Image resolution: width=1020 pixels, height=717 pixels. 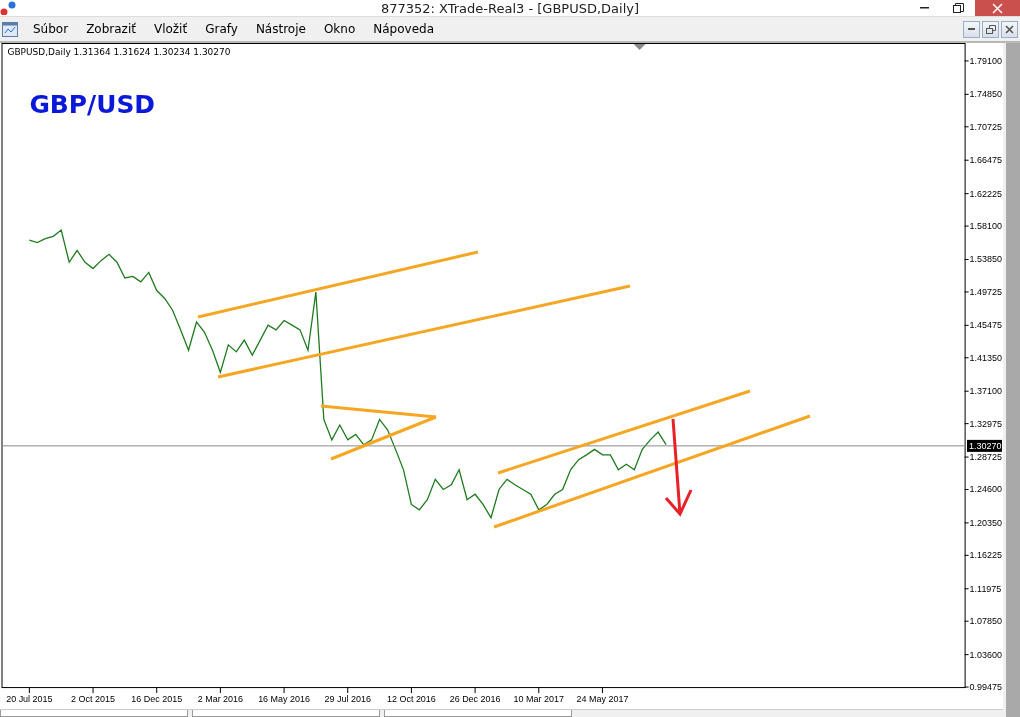 What do you see at coordinates (602, 699) in the screenshot?
I see `date-label: 24 May 2017` at bounding box center [602, 699].